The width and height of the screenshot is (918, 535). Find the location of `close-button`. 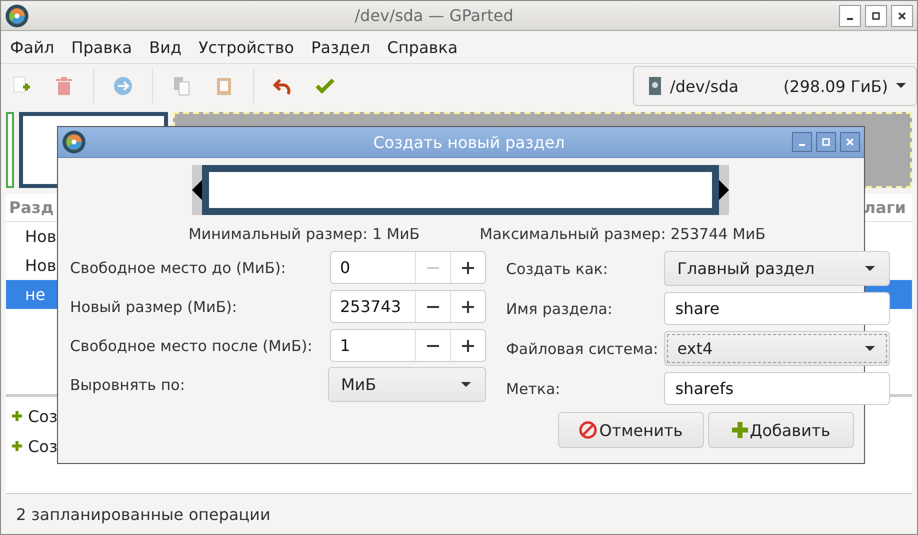

close-button is located at coordinates (902, 15).